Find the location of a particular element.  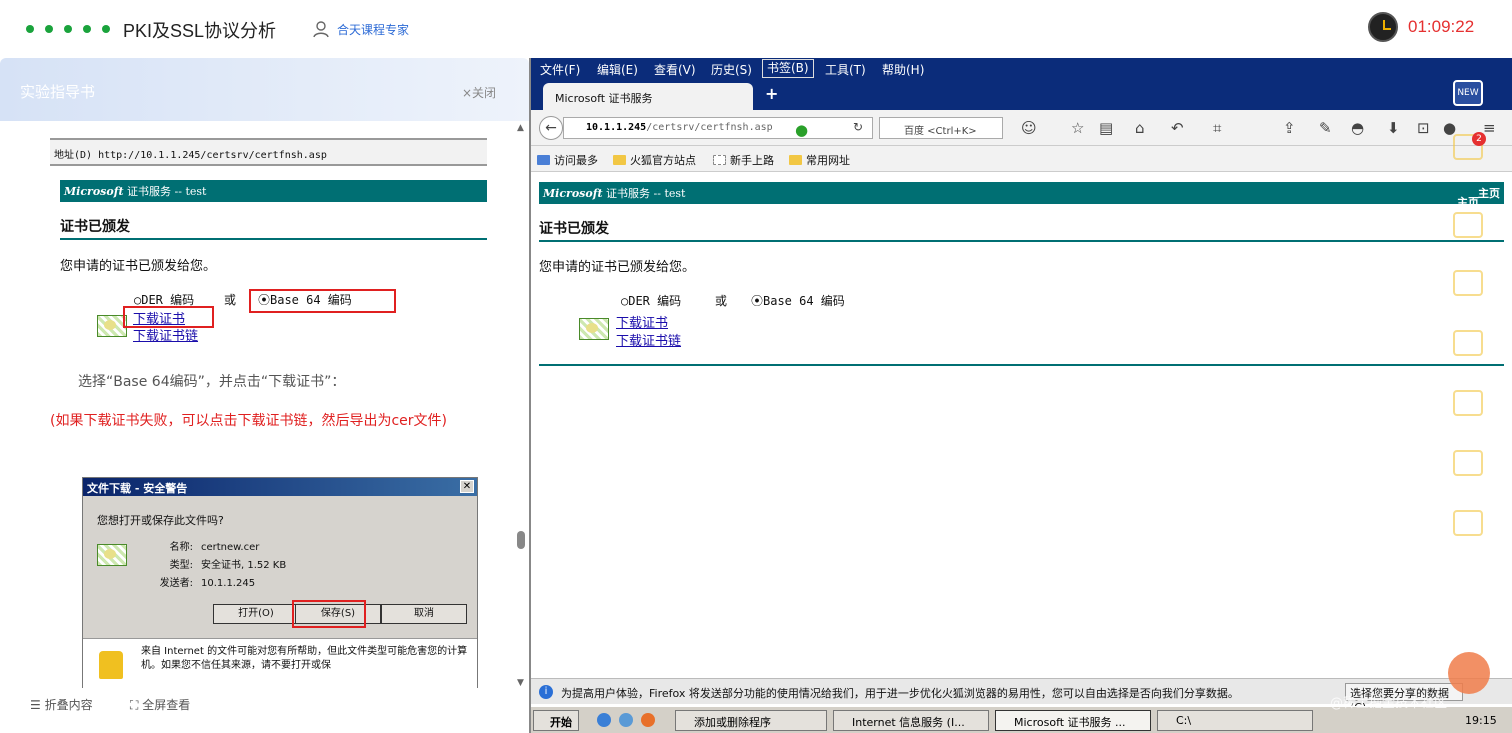

base64-encoding-radio: ⦿Base 64 编码 is located at coordinates (798, 300).